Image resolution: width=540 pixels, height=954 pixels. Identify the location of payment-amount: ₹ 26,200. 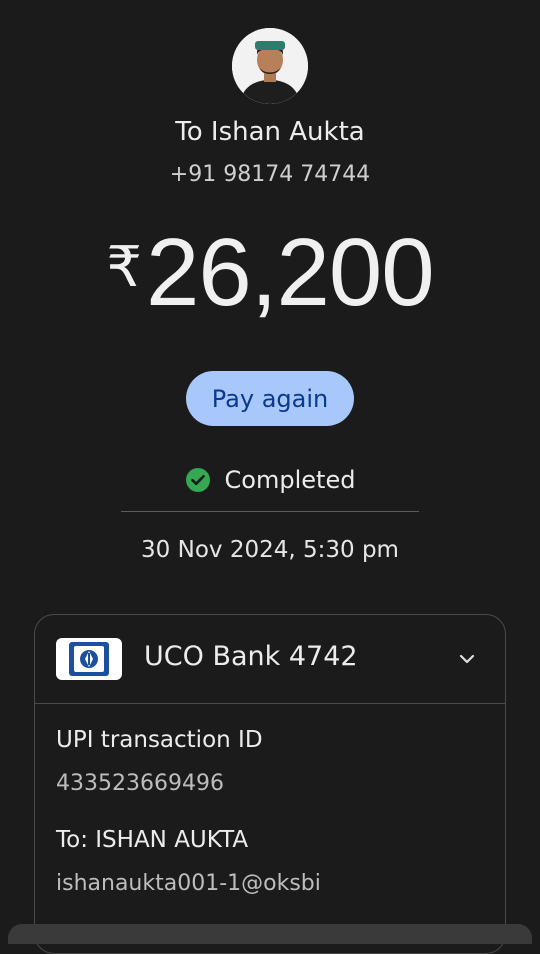
(270, 273).